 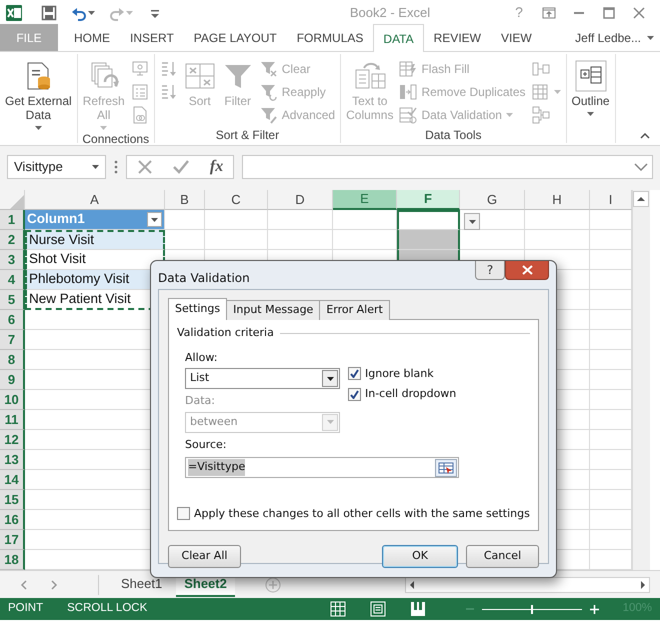 I want to click on allow-dropdown: List, so click(x=262, y=378).